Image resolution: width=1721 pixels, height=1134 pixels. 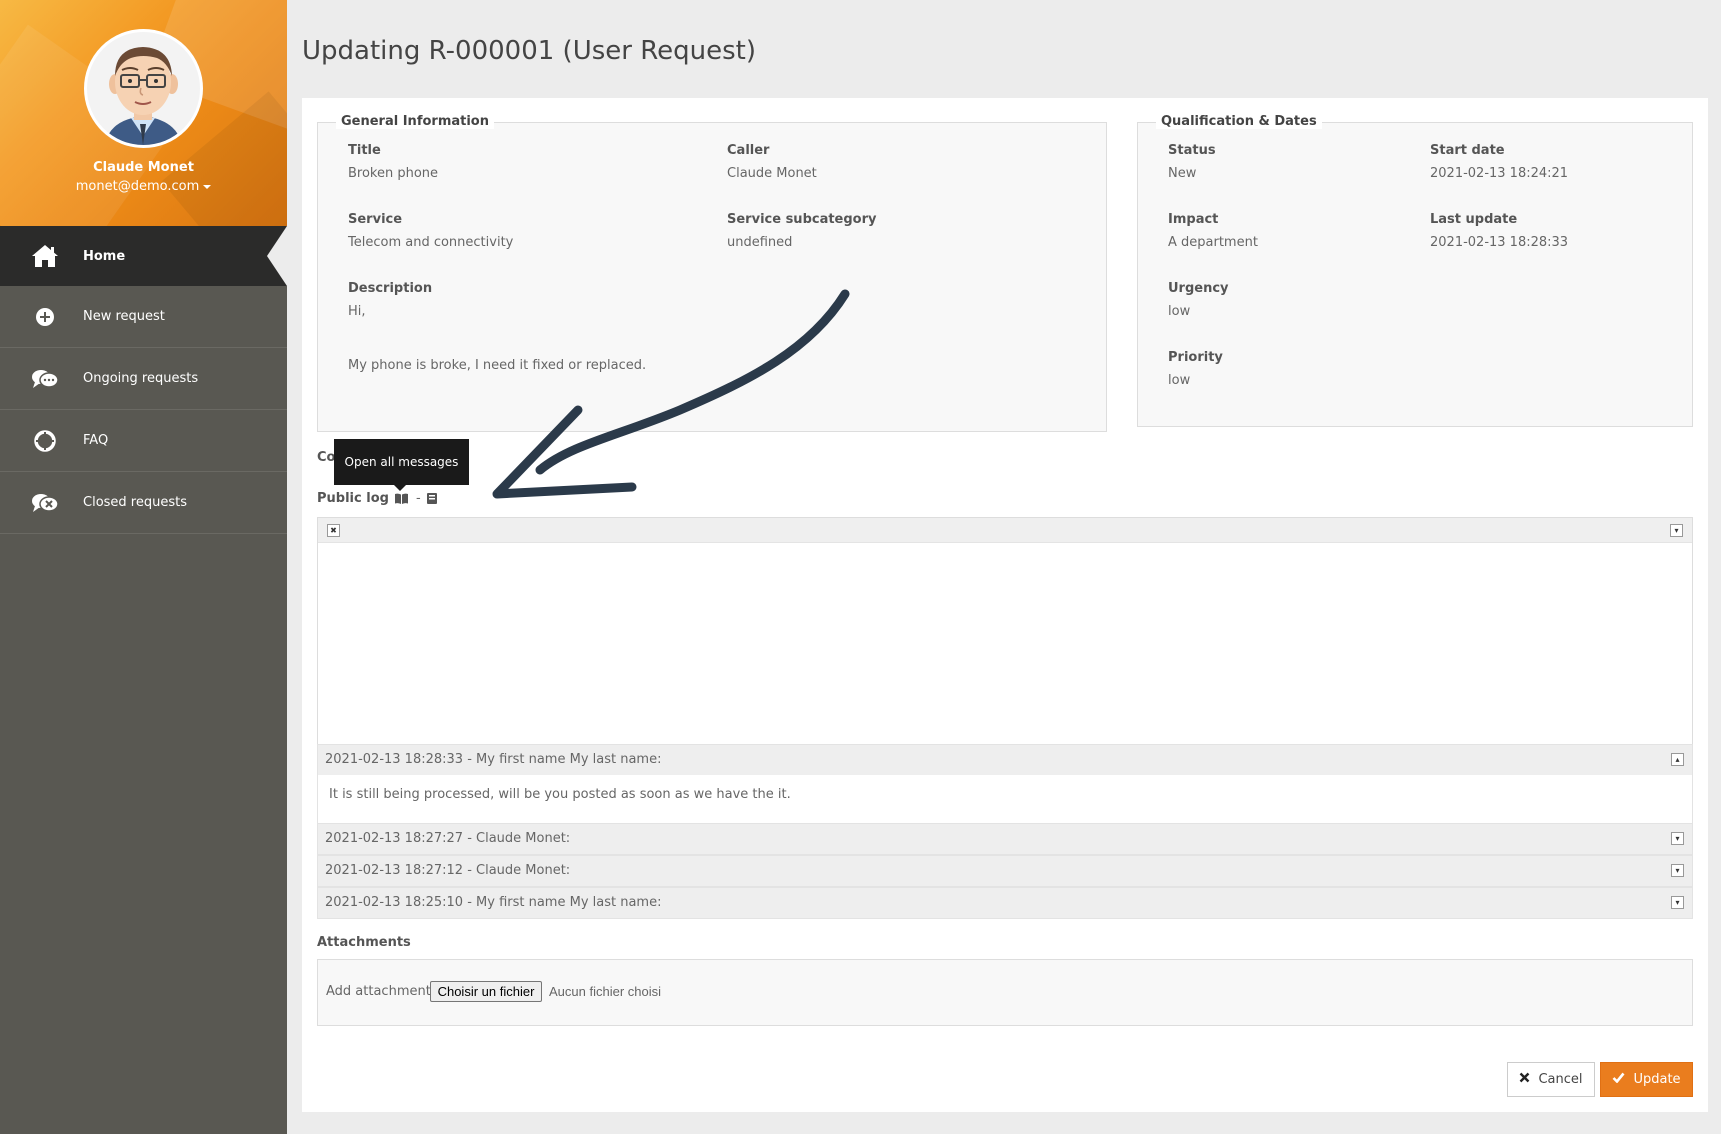 I want to click on sidebar-item-label: FAQ, so click(x=96, y=440).